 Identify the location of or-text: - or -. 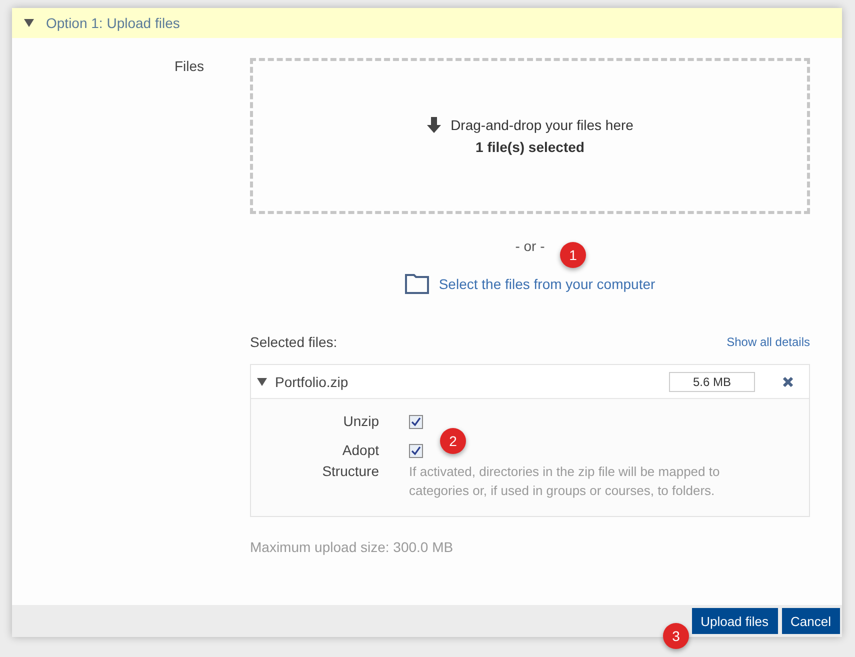
(530, 246).